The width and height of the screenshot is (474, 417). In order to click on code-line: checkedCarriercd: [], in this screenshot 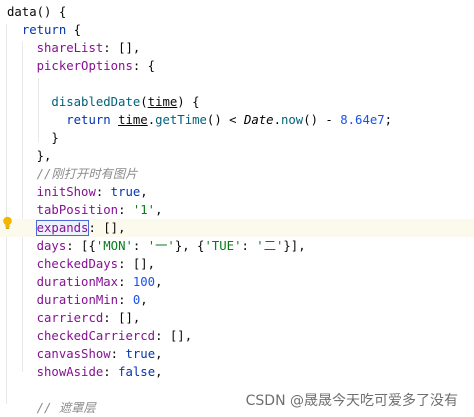, I will do `click(237, 336)`.